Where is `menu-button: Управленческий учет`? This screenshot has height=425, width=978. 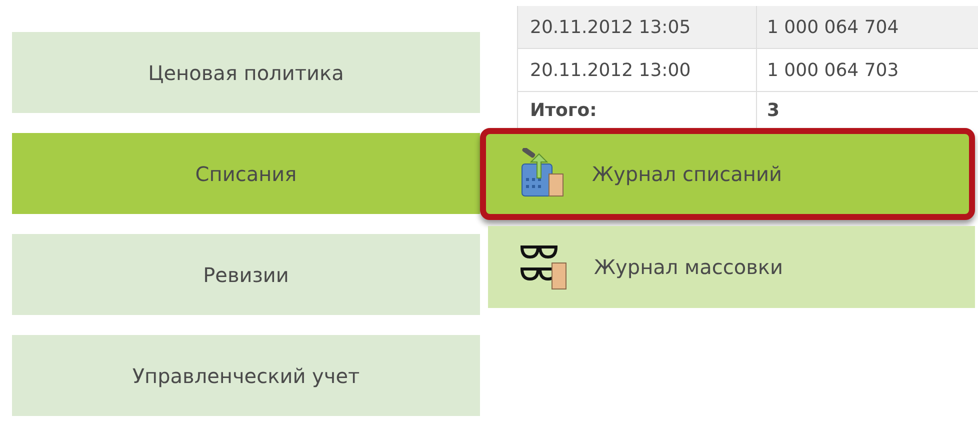
menu-button: Управленческий учет is located at coordinates (246, 375).